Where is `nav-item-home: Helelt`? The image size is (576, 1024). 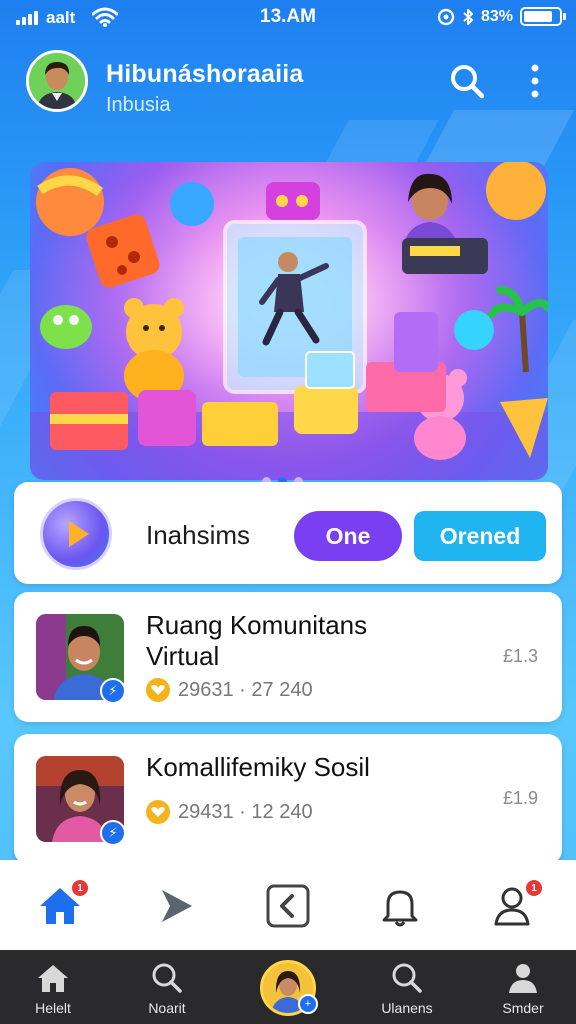
nav-item-home: Helelt is located at coordinates (53, 987).